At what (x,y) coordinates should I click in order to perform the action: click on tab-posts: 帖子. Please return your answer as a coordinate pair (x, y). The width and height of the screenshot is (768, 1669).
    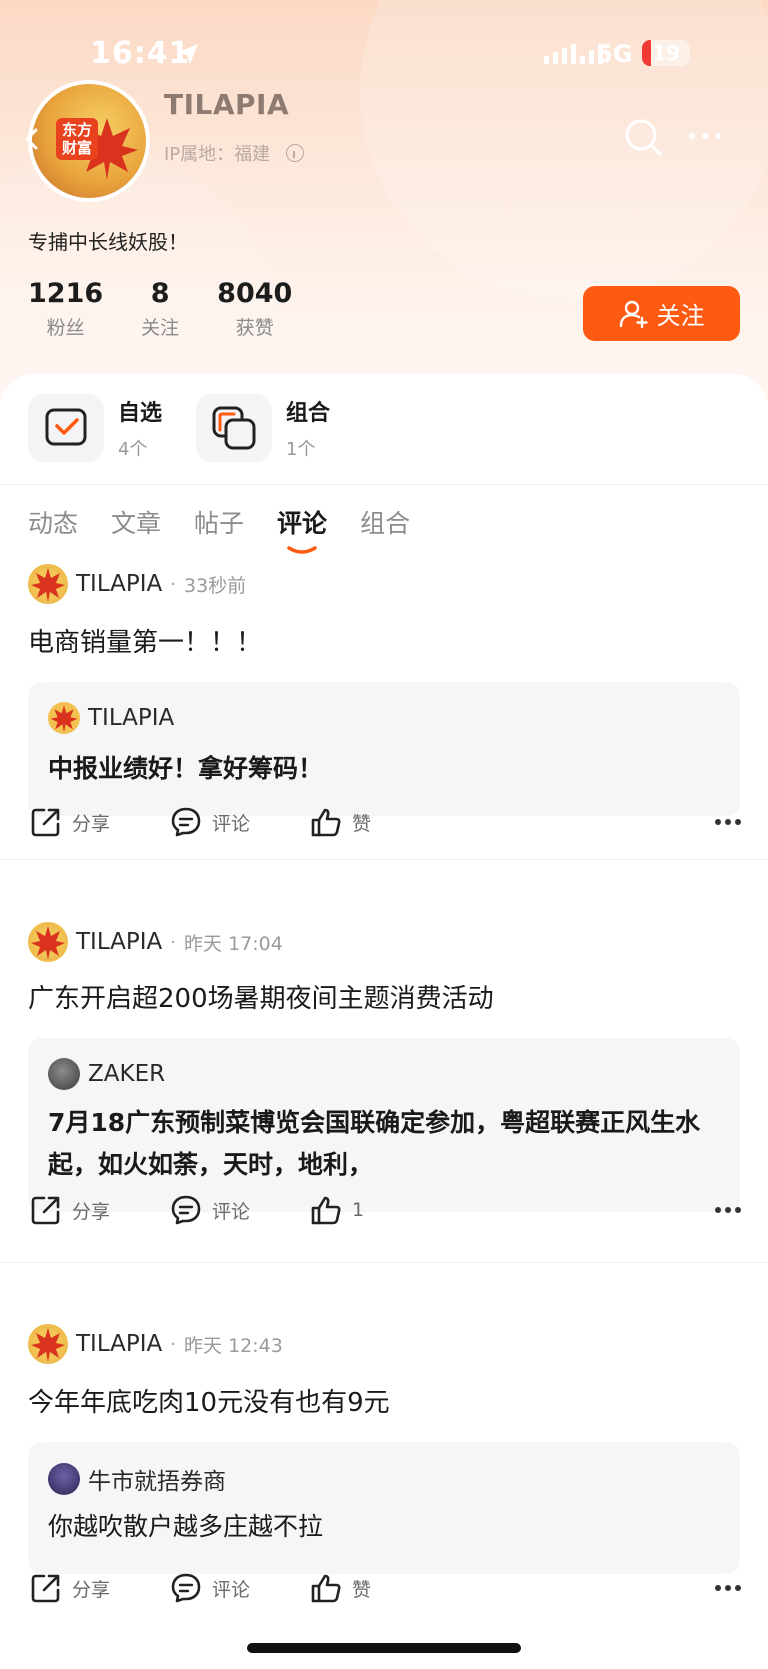
    Looking at the image, I should click on (219, 522).